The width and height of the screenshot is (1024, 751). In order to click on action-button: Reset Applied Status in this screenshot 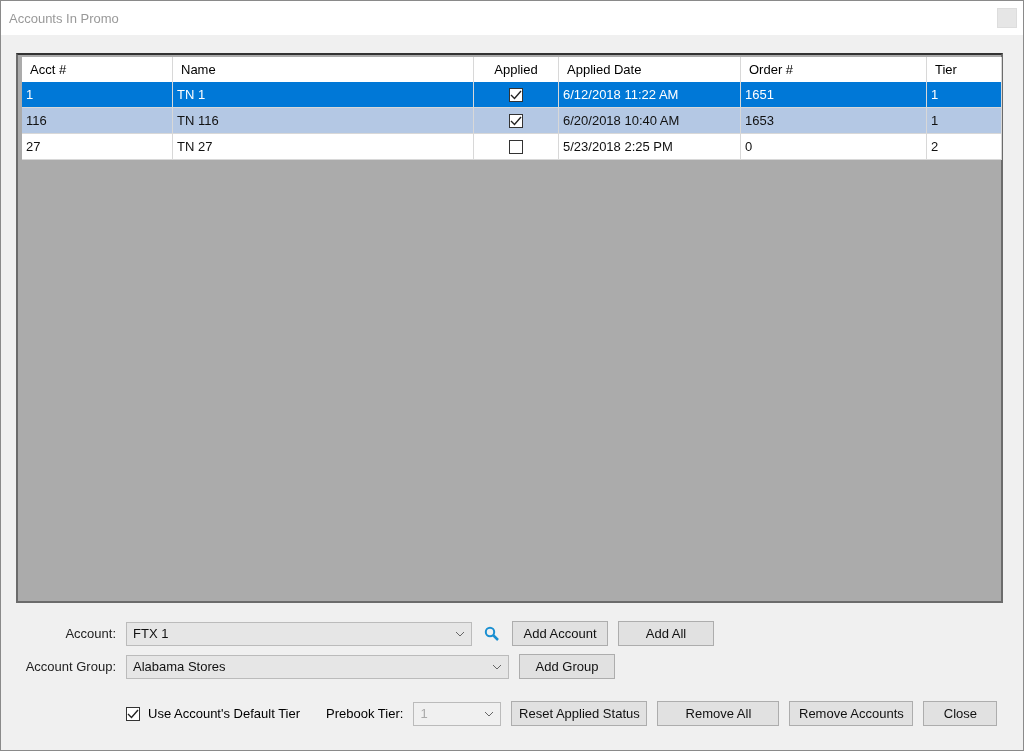, I will do `click(579, 713)`.